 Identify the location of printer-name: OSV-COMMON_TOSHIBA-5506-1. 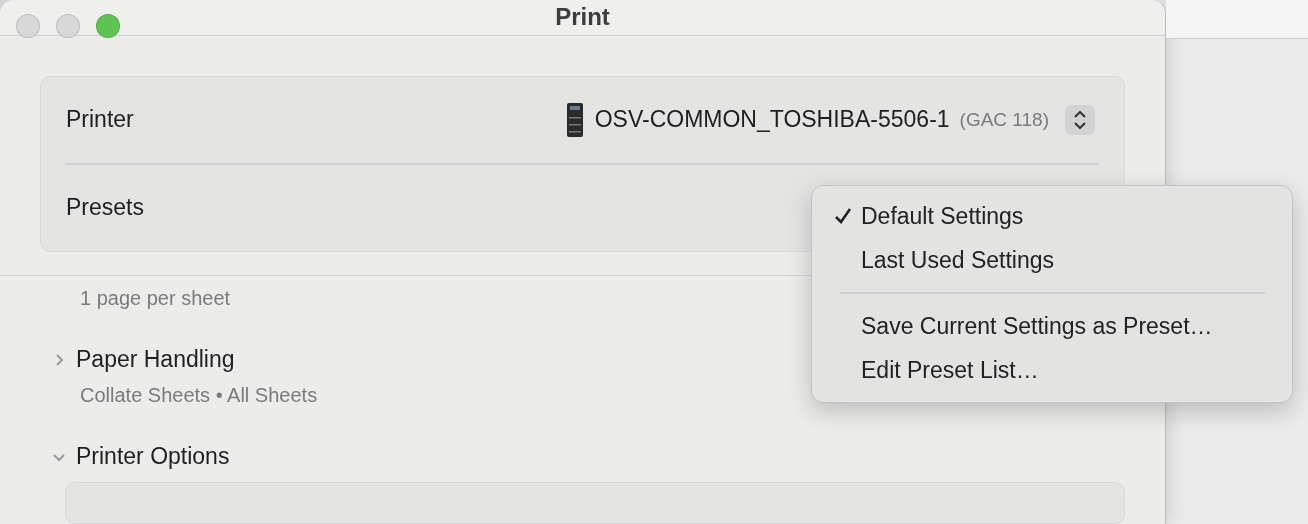
(772, 120).